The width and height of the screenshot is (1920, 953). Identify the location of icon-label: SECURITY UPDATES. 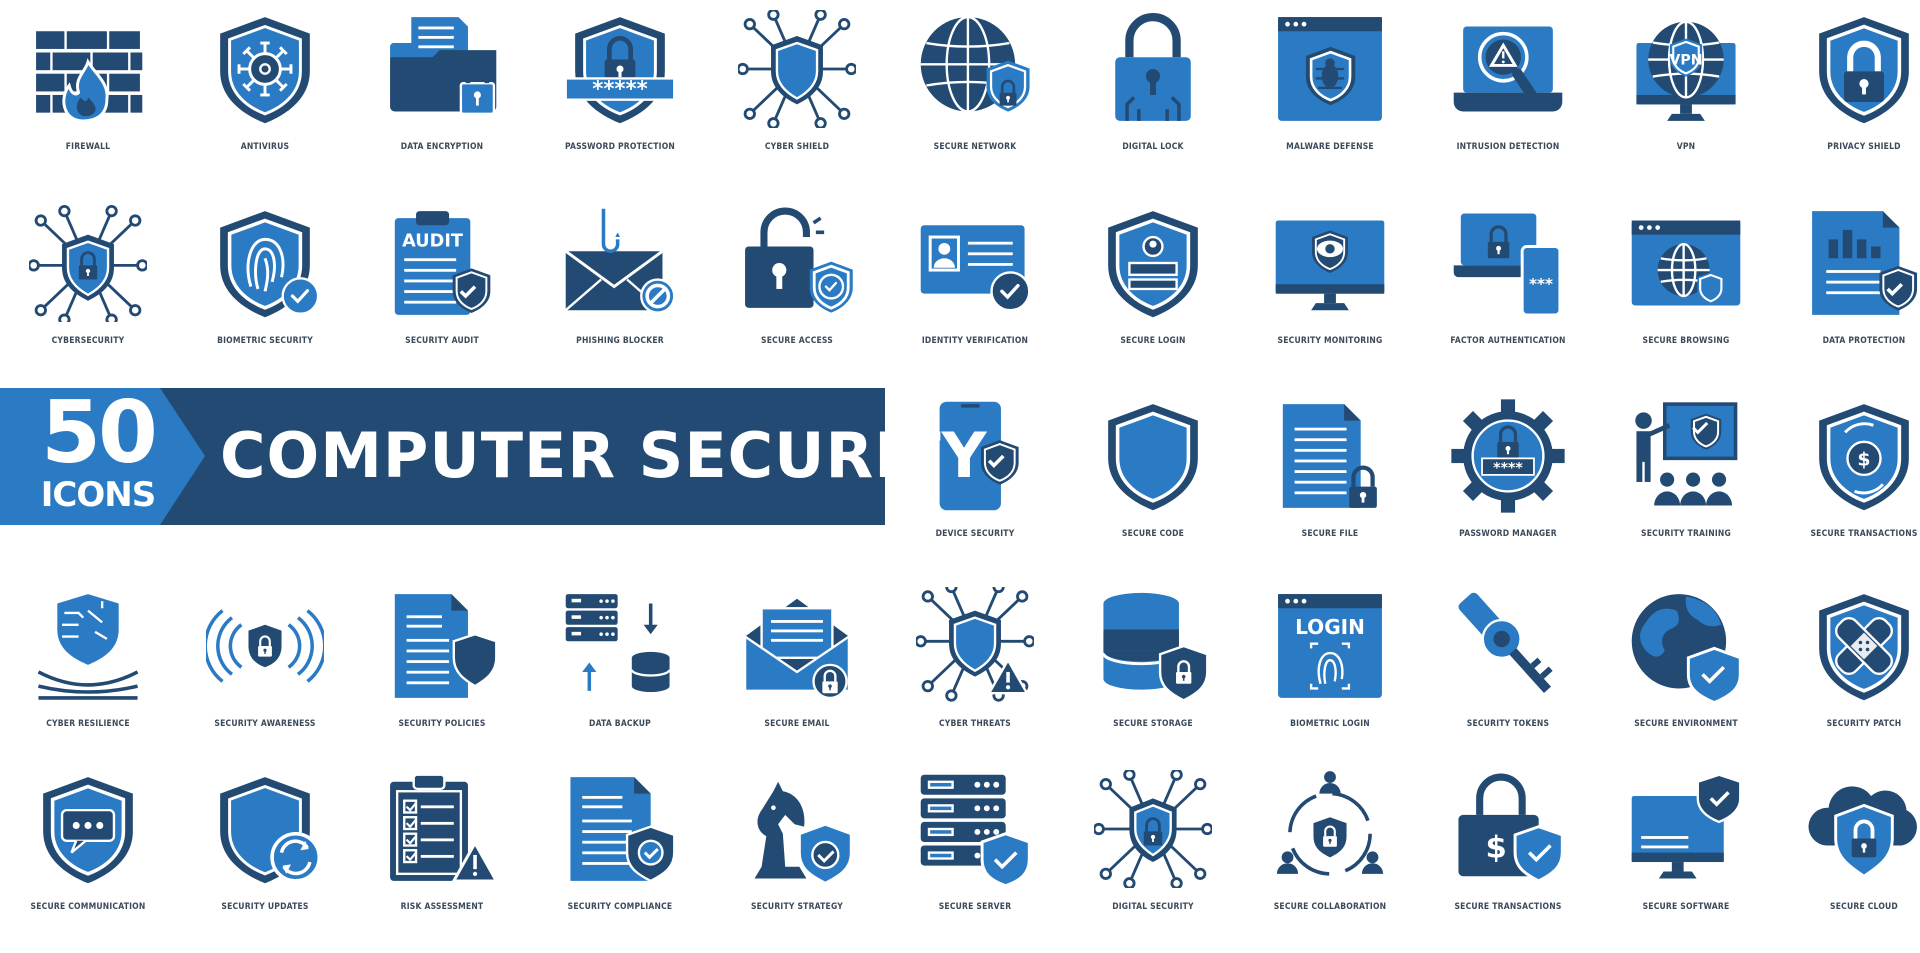
(265, 907).